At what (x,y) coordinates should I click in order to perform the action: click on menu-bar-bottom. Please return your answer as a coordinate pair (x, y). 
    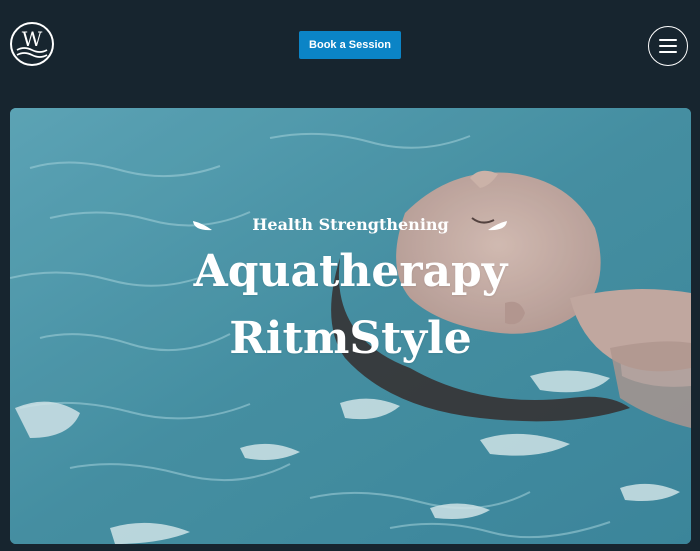
    Looking at the image, I should click on (668, 52).